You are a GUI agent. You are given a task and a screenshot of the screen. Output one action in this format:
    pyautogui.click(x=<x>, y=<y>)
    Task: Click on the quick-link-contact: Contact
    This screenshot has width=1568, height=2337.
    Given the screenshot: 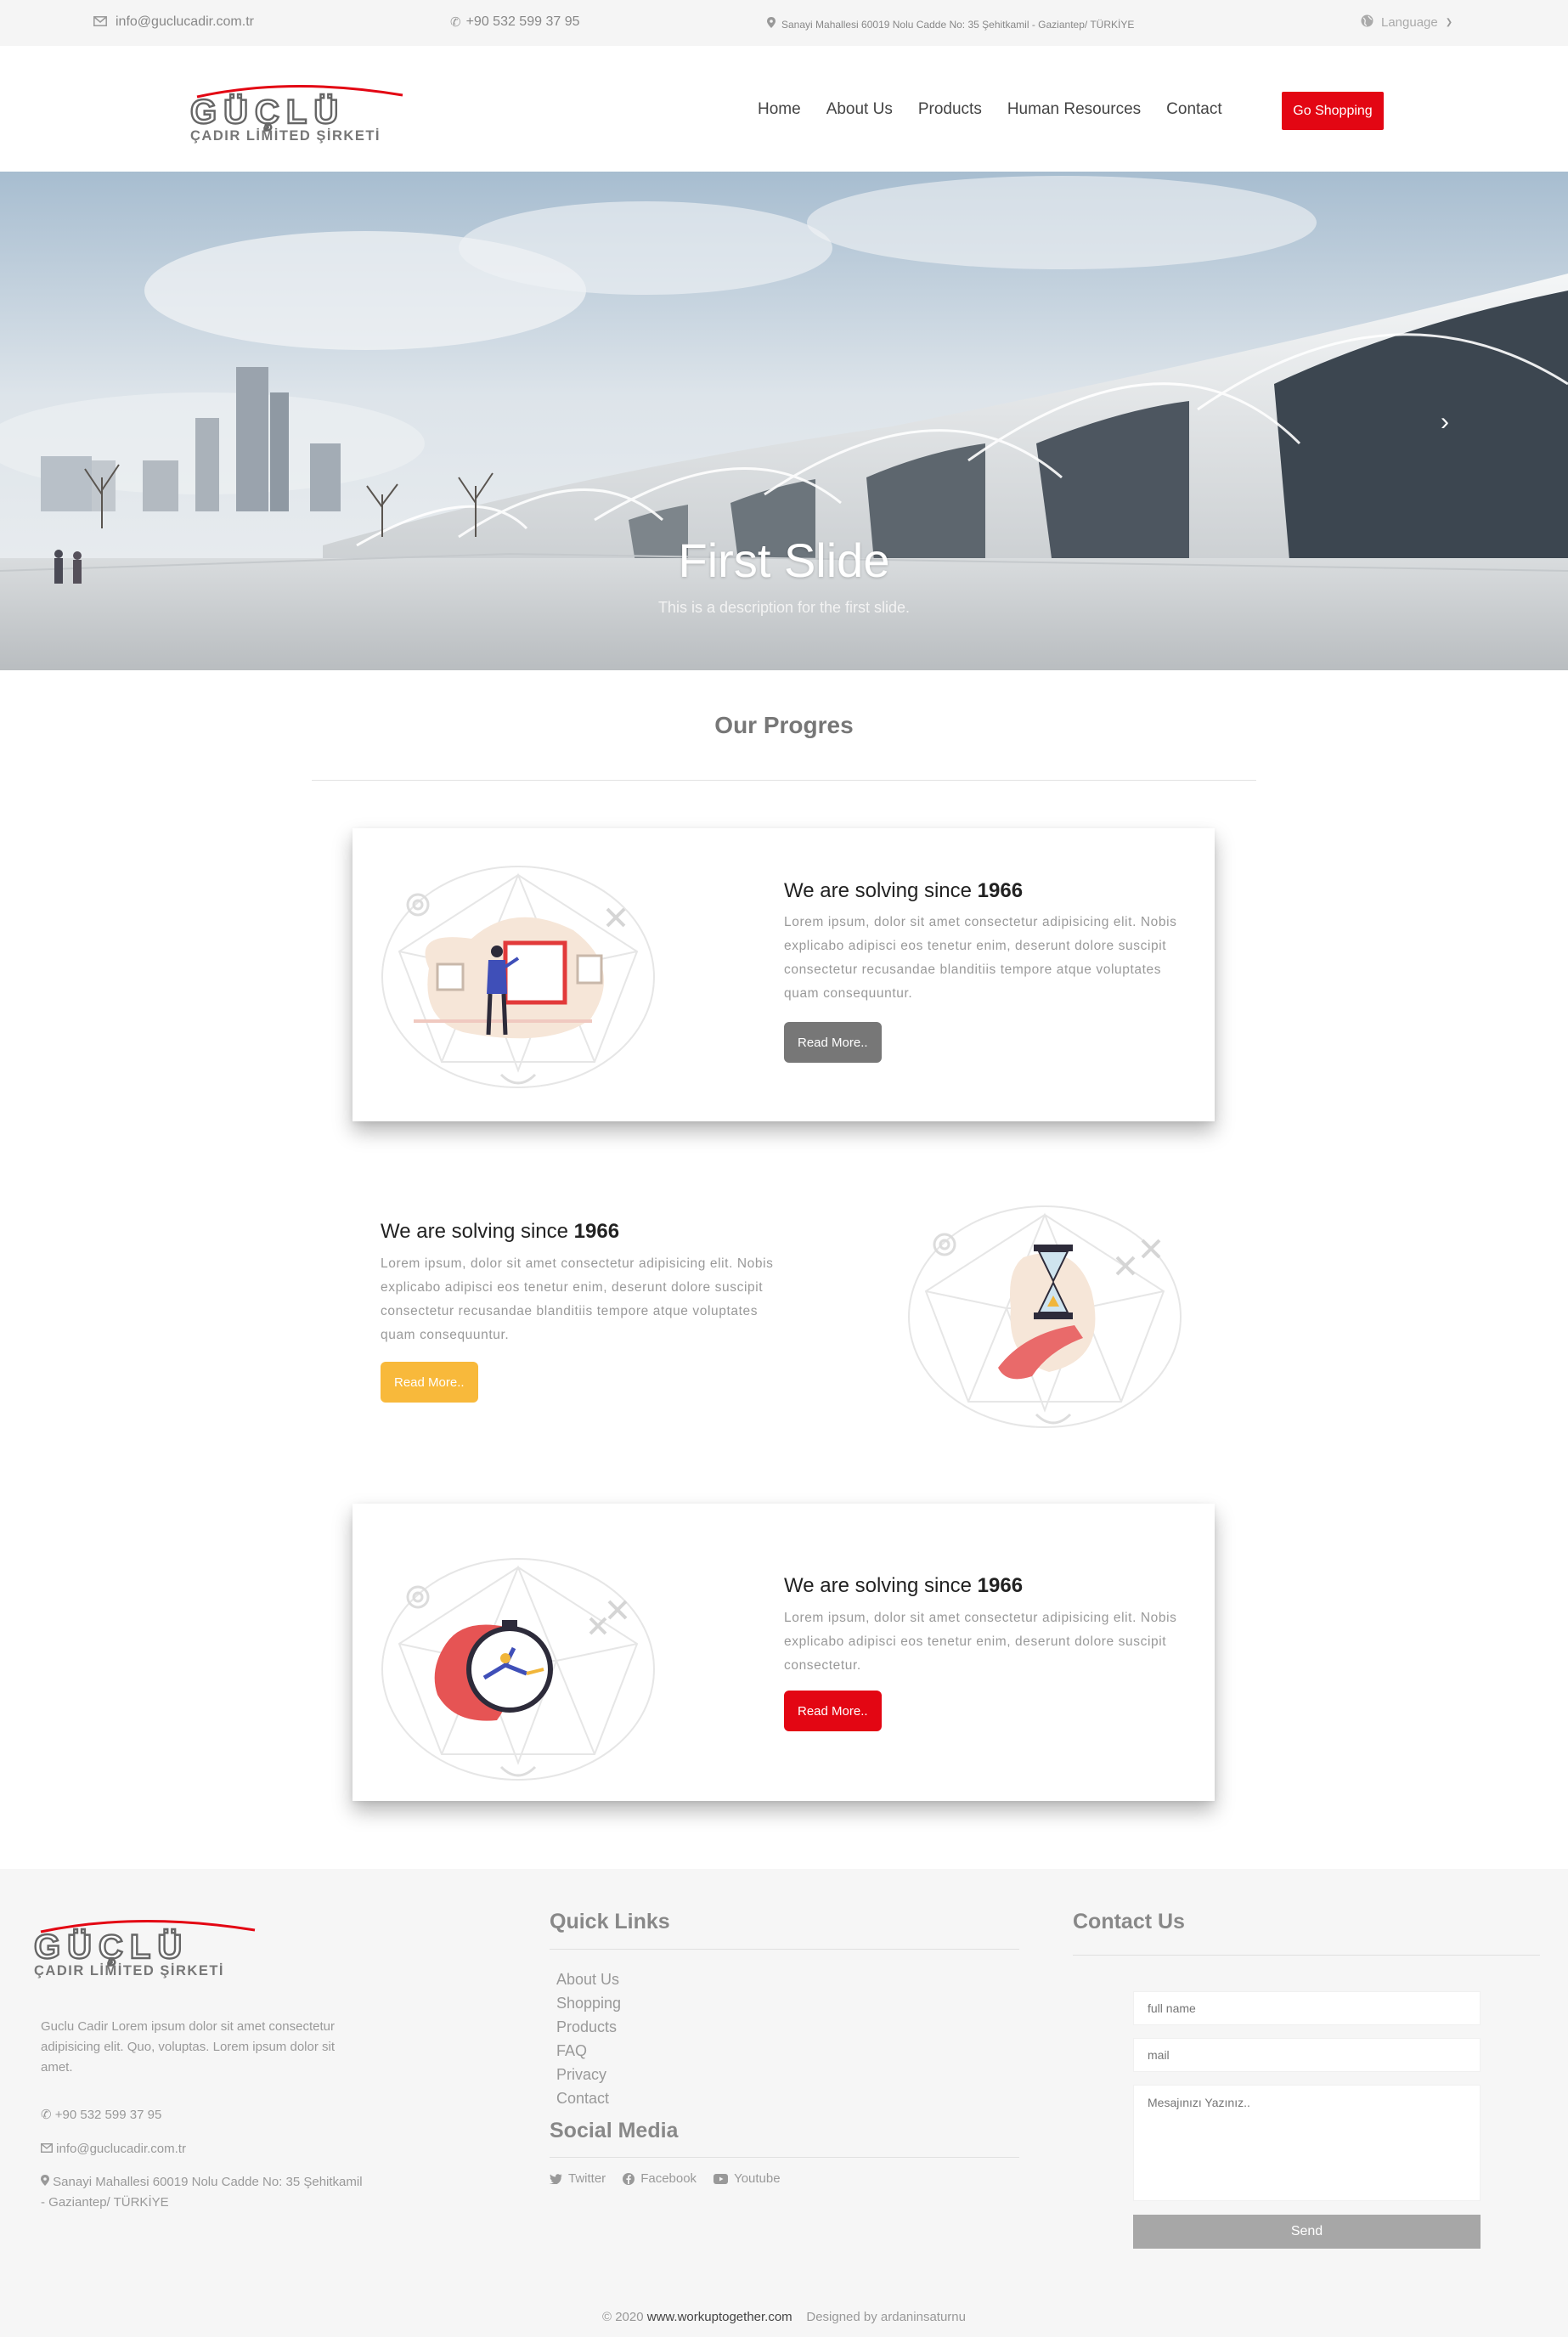 What is the action you would take?
    pyautogui.click(x=589, y=2098)
    